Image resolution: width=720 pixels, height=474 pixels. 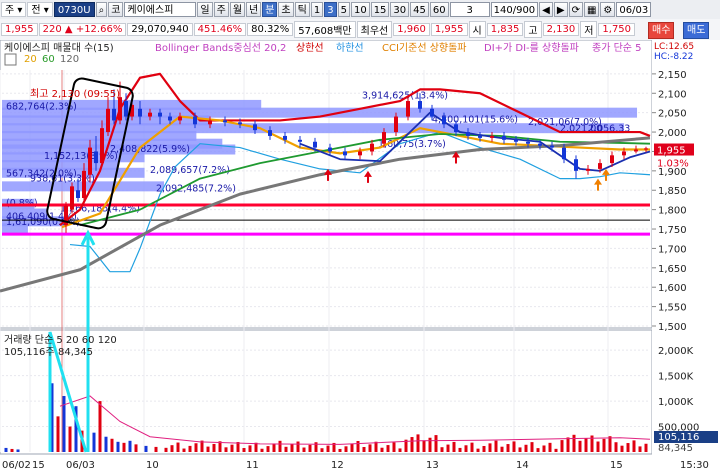 What do you see at coordinates (317, 9) in the screenshot?
I see `interval-1: 1` at bounding box center [317, 9].